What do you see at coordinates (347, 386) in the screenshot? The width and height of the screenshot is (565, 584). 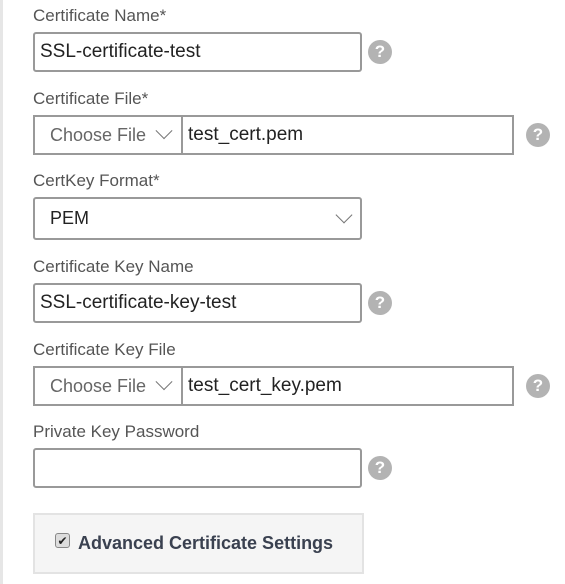 I see `certificate-key-file-name: test_cert_key.pem` at bounding box center [347, 386].